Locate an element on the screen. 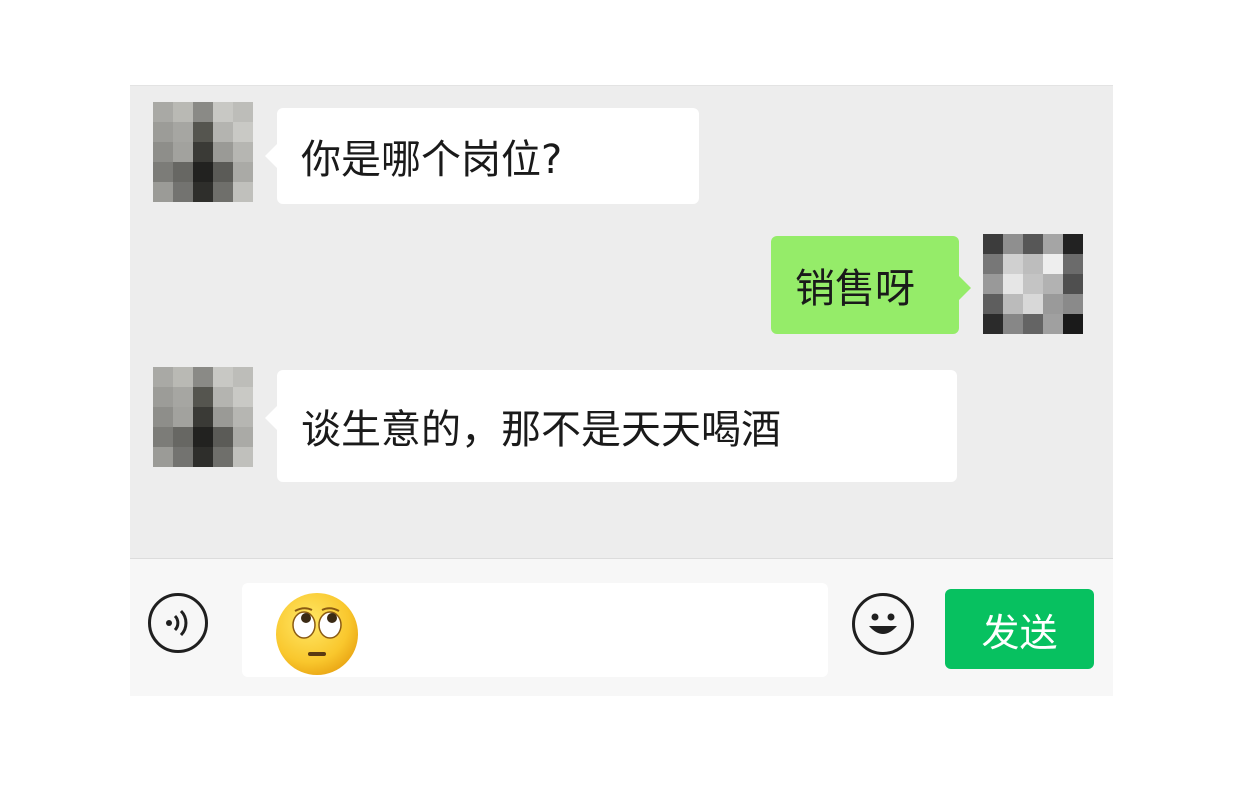  smiley-icon is located at coordinates (883, 624).